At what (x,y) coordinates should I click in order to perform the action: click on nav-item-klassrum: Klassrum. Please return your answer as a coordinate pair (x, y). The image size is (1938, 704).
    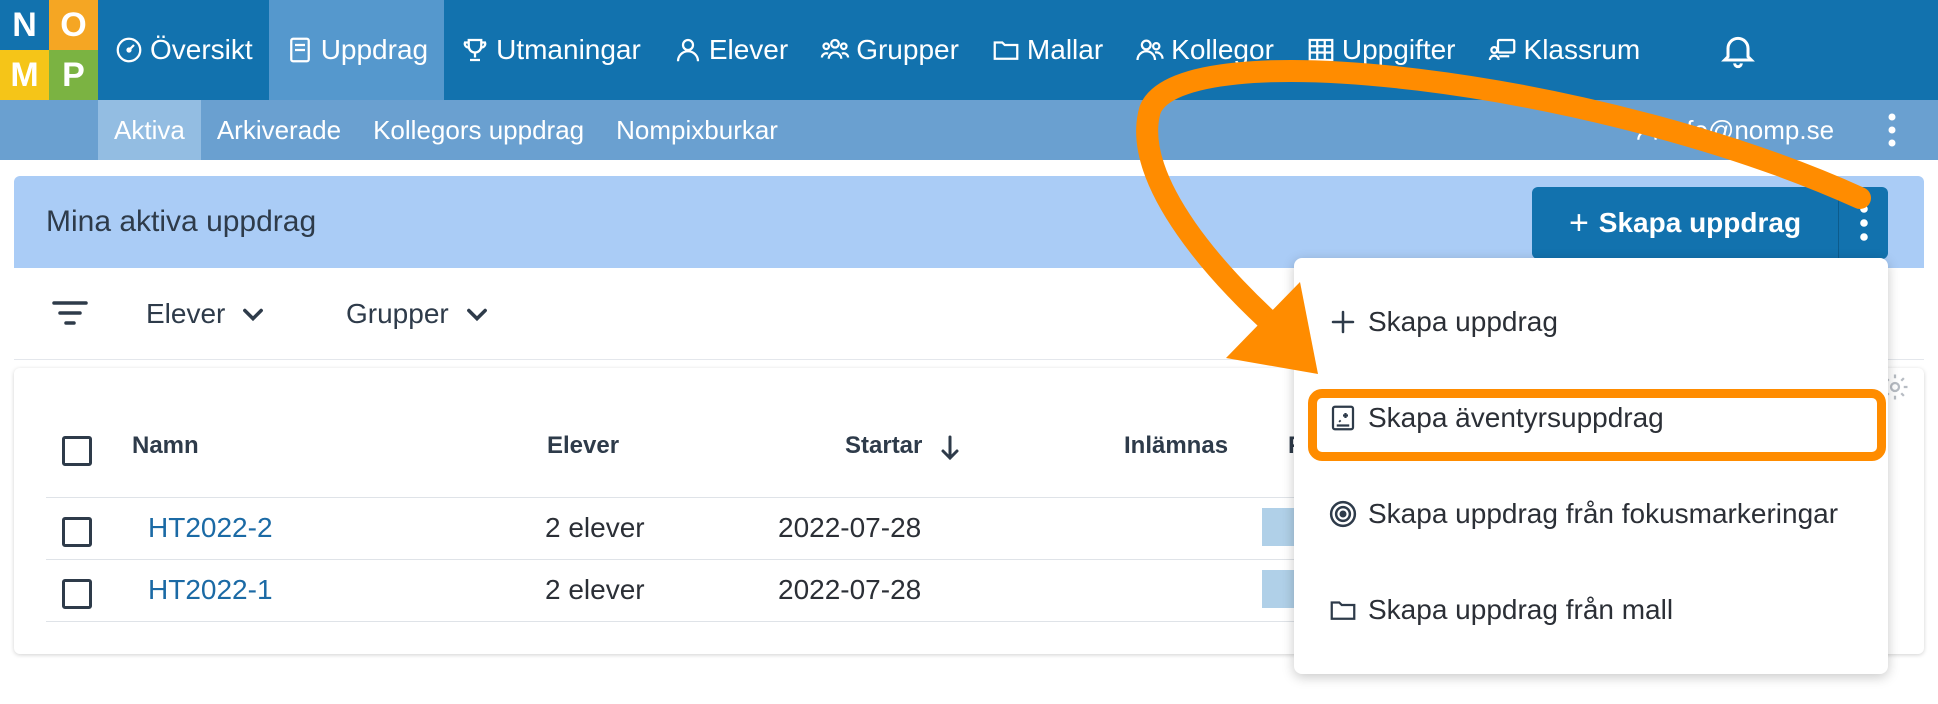
    Looking at the image, I should click on (1564, 50).